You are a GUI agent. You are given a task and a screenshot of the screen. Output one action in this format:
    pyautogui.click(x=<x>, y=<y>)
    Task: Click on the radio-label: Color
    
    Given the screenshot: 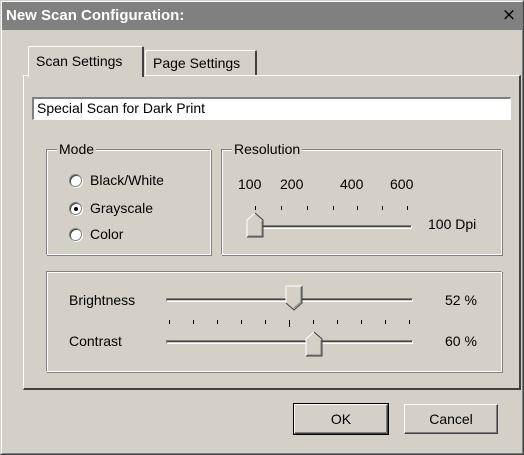 What is the action you would take?
    pyautogui.click(x=107, y=234)
    